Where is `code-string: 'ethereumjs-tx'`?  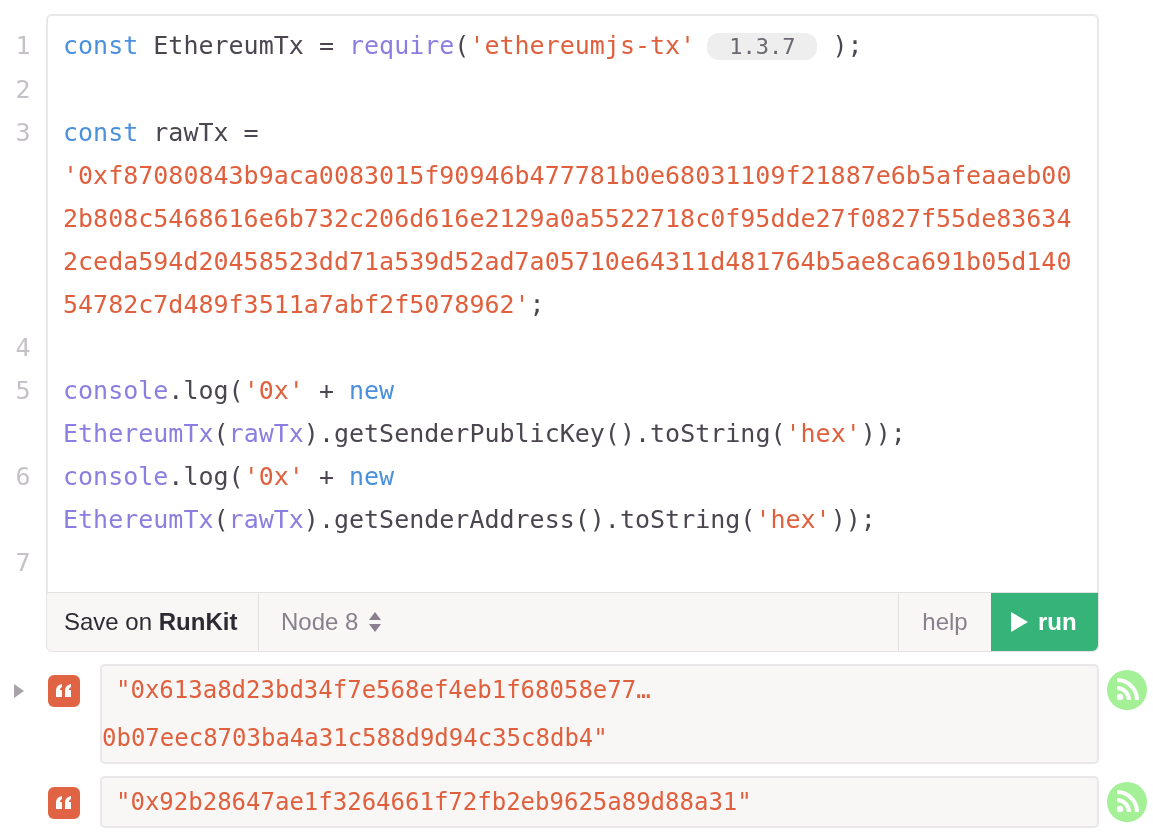 code-string: 'ethereumjs-tx' is located at coordinates (582, 45).